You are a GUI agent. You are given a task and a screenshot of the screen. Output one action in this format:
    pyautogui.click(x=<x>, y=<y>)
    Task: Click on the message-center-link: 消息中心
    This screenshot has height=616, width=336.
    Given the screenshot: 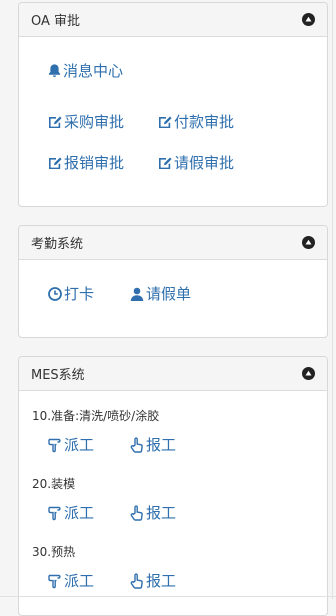 What is the action you would take?
    pyautogui.click(x=85, y=70)
    